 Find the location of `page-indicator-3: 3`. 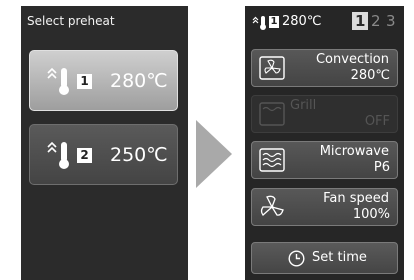

page-indicator-3: 3 is located at coordinates (391, 21).